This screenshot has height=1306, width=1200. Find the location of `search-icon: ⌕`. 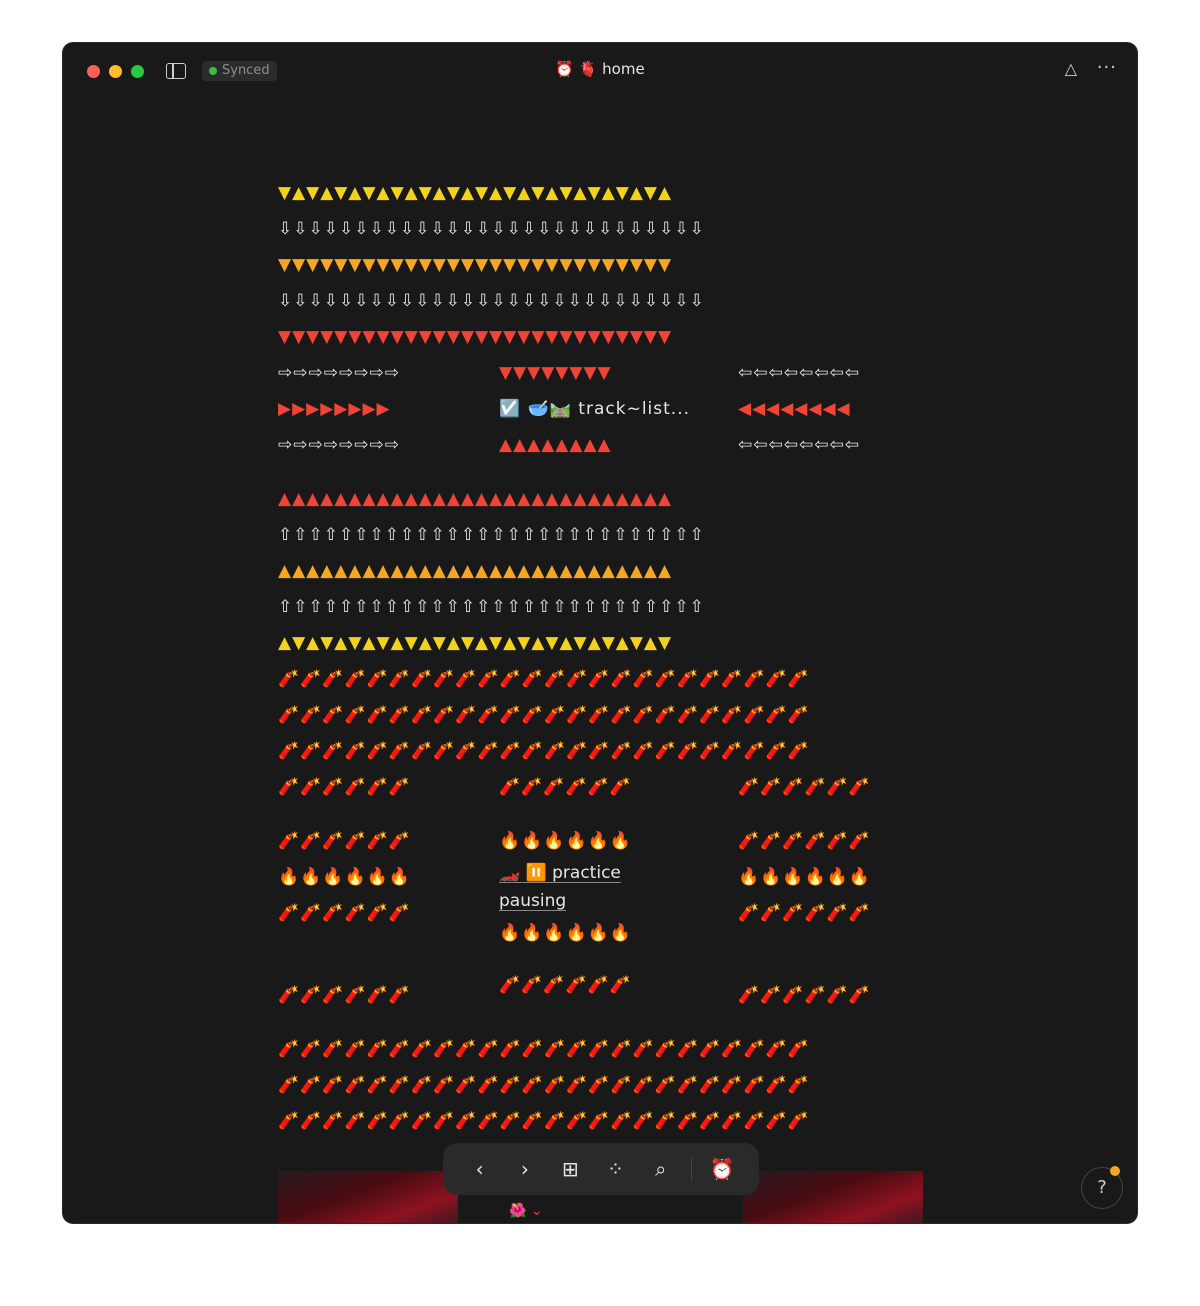

search-icon: ⌕ is located at coordinates (661, 1169).